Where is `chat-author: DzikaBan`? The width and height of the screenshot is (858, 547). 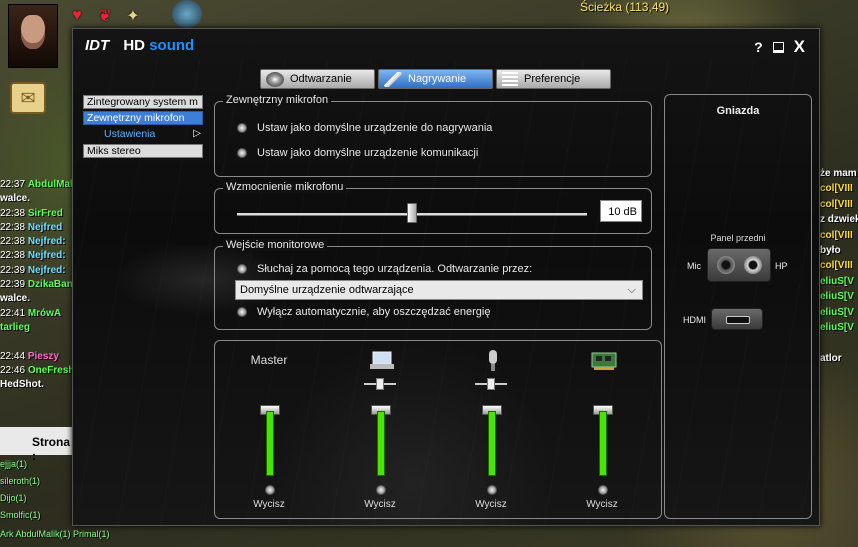 chat-author: DzikaBan is located at coordinates (50, 284).